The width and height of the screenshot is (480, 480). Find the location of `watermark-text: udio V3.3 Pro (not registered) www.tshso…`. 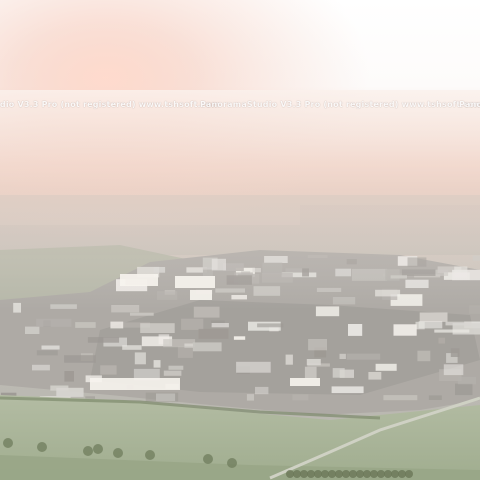

watermark-text: udio V3.3 Pro (not registered) www.tshso… is located at coordinates (110, 104).